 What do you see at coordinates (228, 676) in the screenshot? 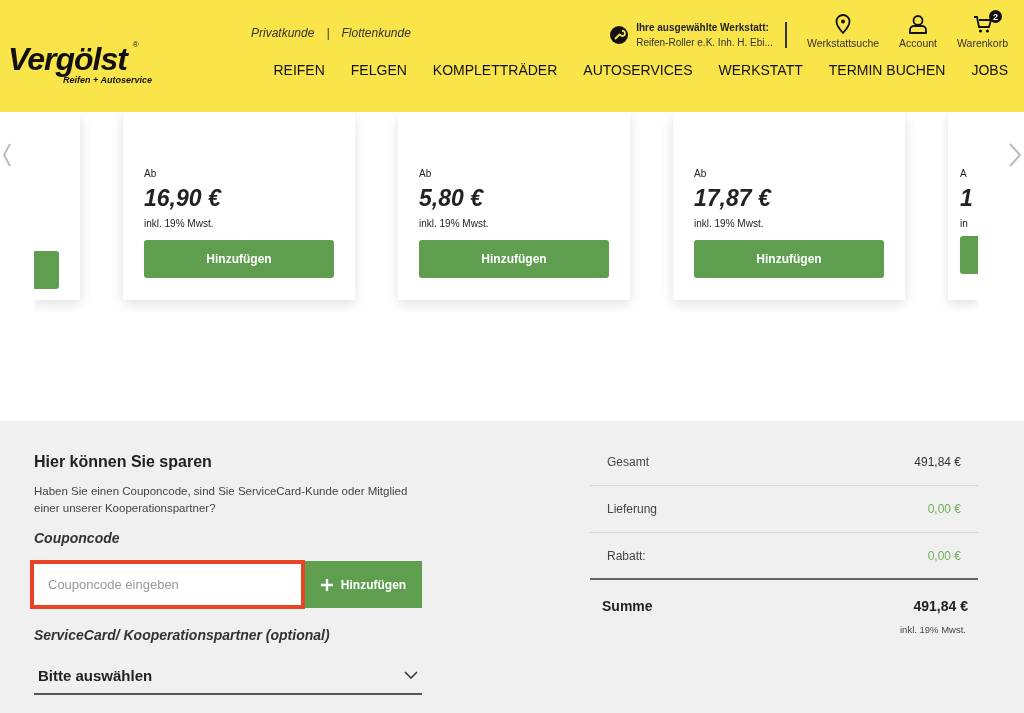
I see `partner-select: Bitte auswählen` at bounding box center [228, 676].